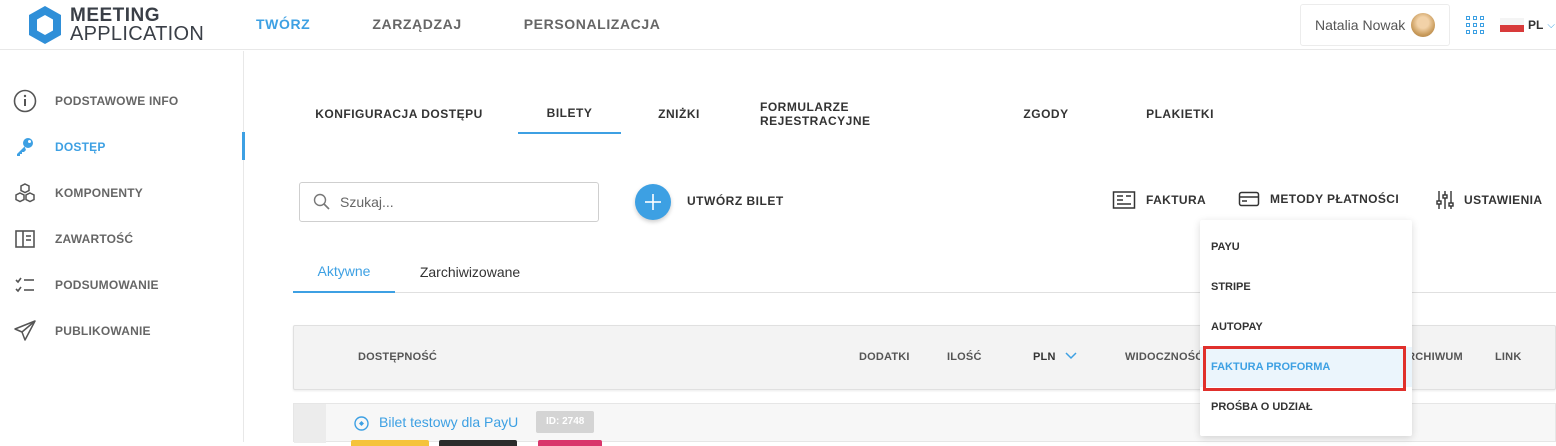 The image size is (1556, 446). Describe the element at coordinates (25, 101) in the screenshot. I see `info-icon` at that location.